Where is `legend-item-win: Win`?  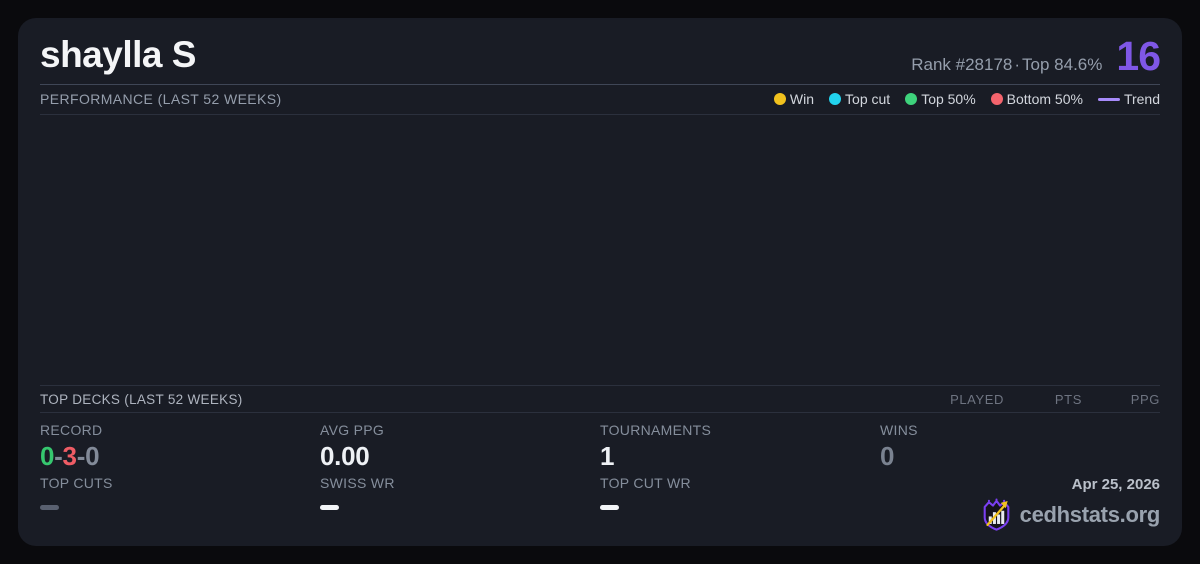
legend-item-win: Win is located at coordinates (794, 99).